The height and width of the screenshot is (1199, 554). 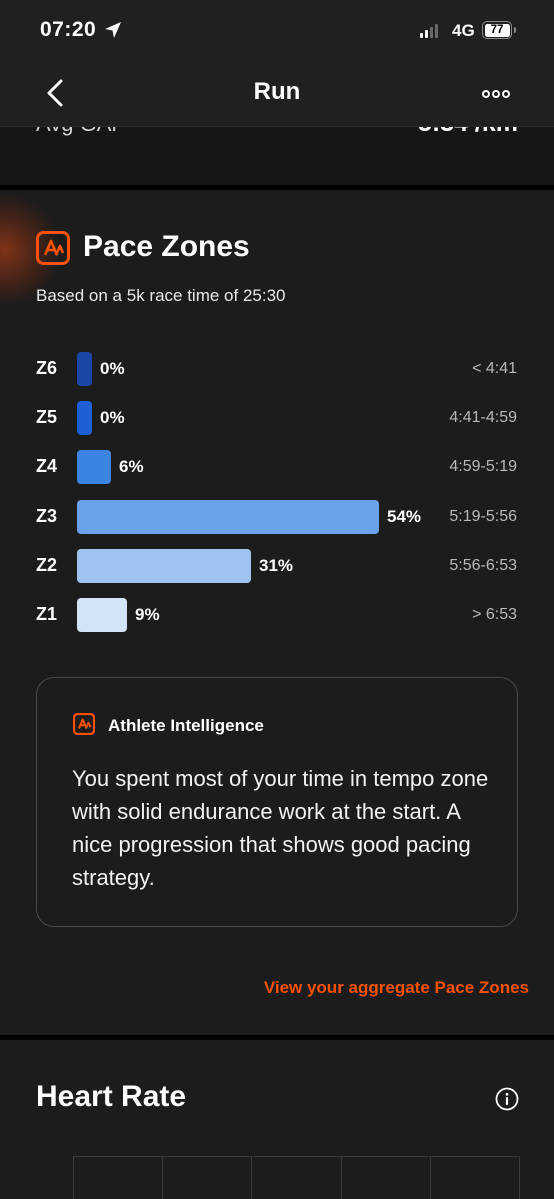 What do you see at coordinates (277, 32) in the screenshot?
I see `status-bar: 07:20 4G 77` at bounding box center [277, 32].